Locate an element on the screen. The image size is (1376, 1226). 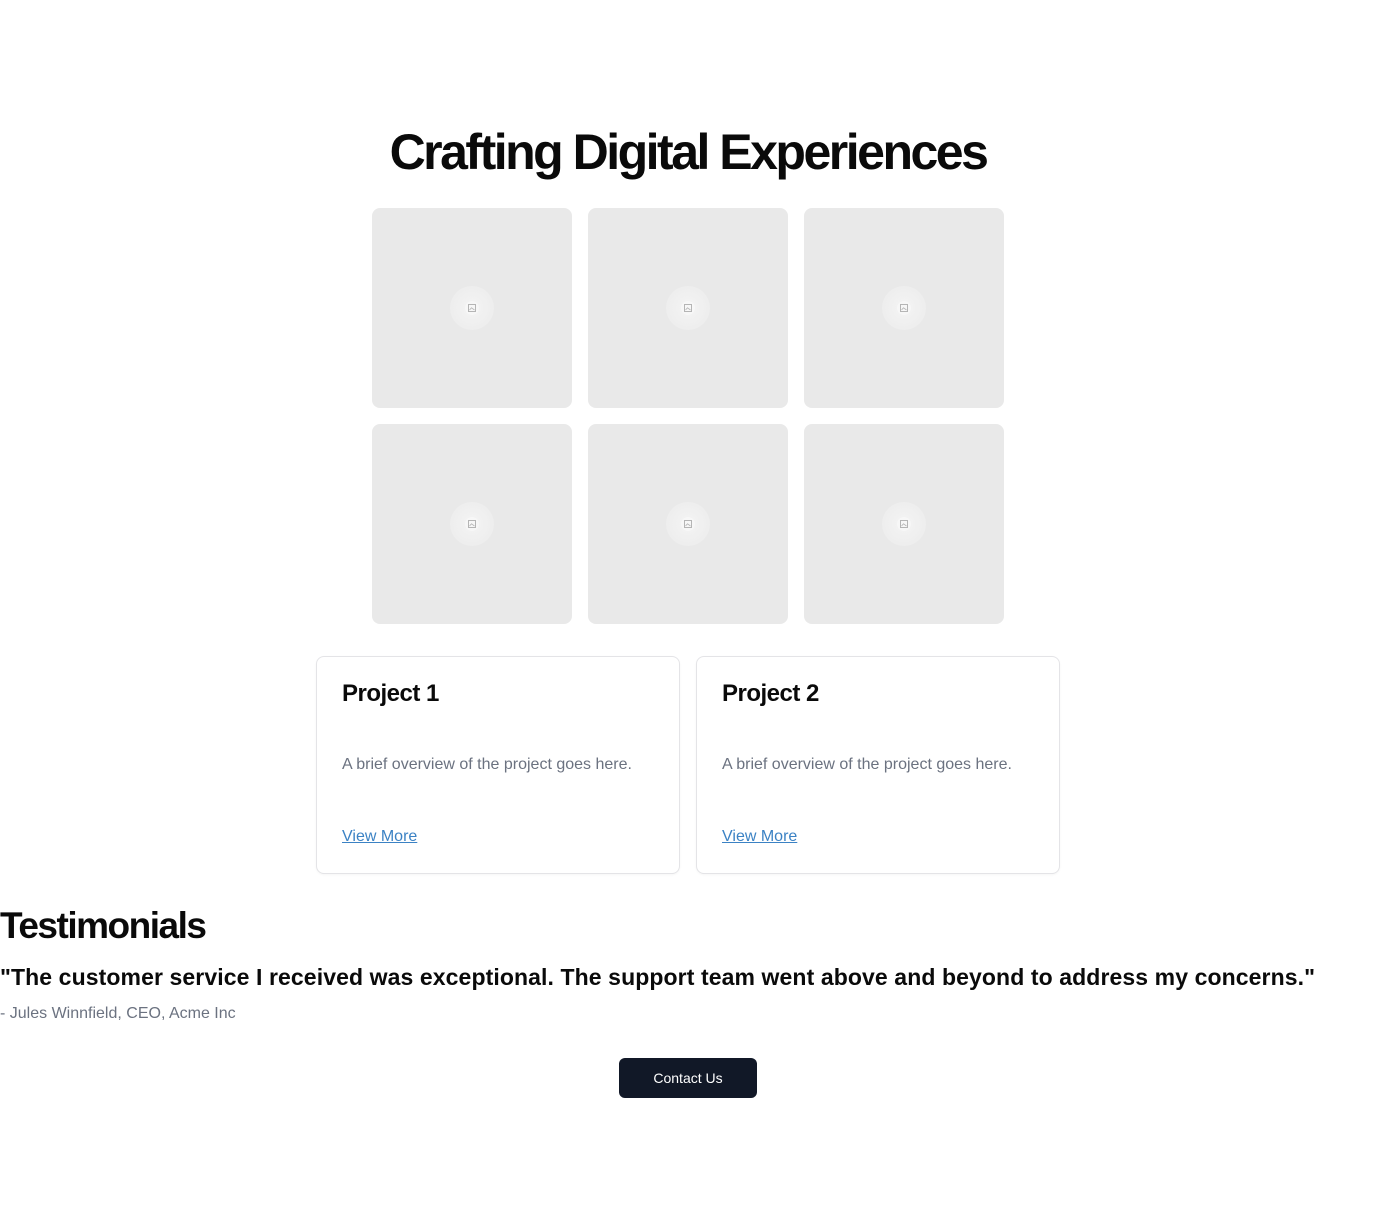
page-title: Crafting Digital Experiences is located at coordinates (689, 152).